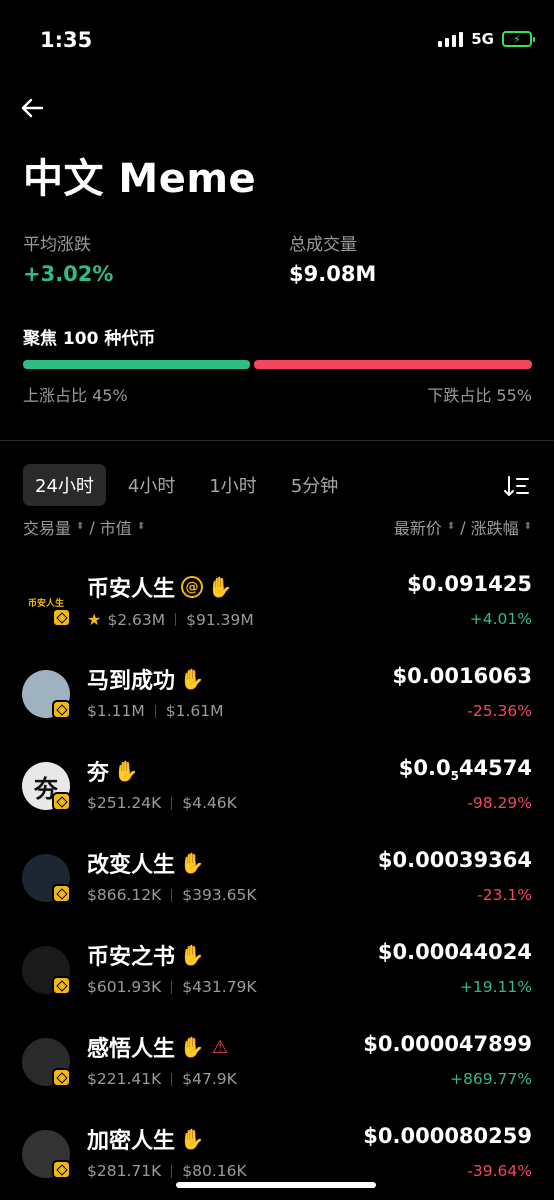  What do you see at coordinates (447, 1136) in the screenshot?
I see `token-price: $0.000080259` at bounding box center [447, 1136].